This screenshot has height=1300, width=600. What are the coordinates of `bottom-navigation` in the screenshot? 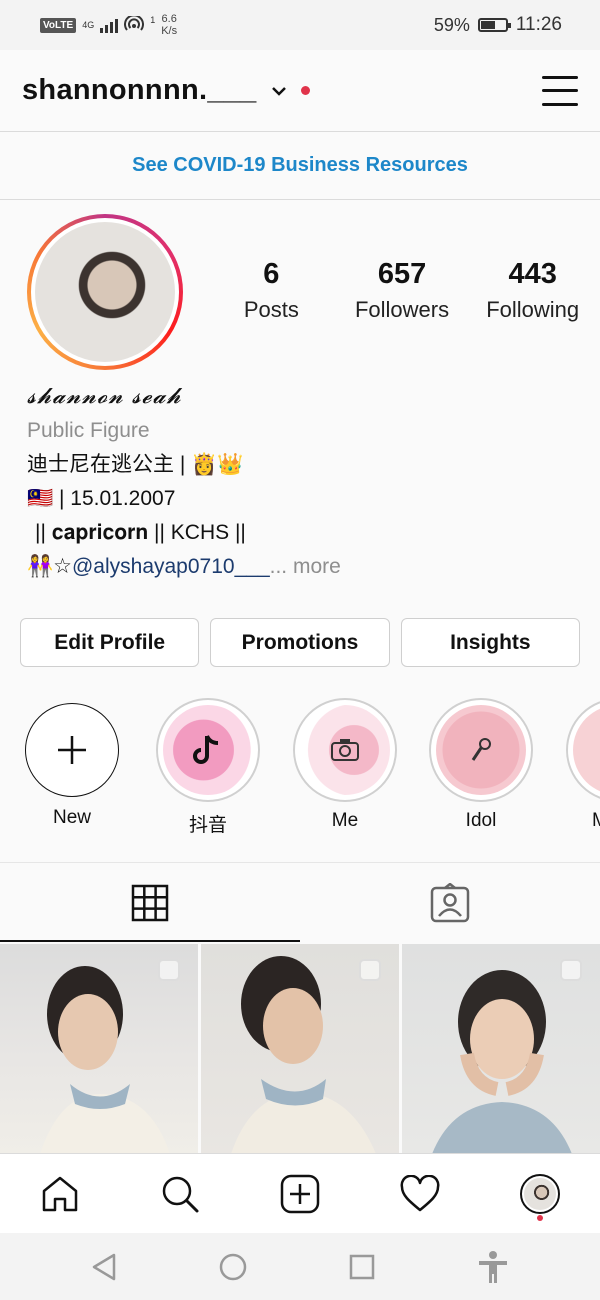 It's located at (300, 1193).